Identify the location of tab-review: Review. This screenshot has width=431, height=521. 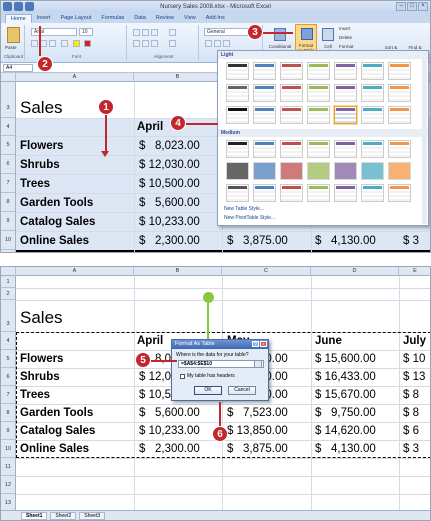
(165, 18).